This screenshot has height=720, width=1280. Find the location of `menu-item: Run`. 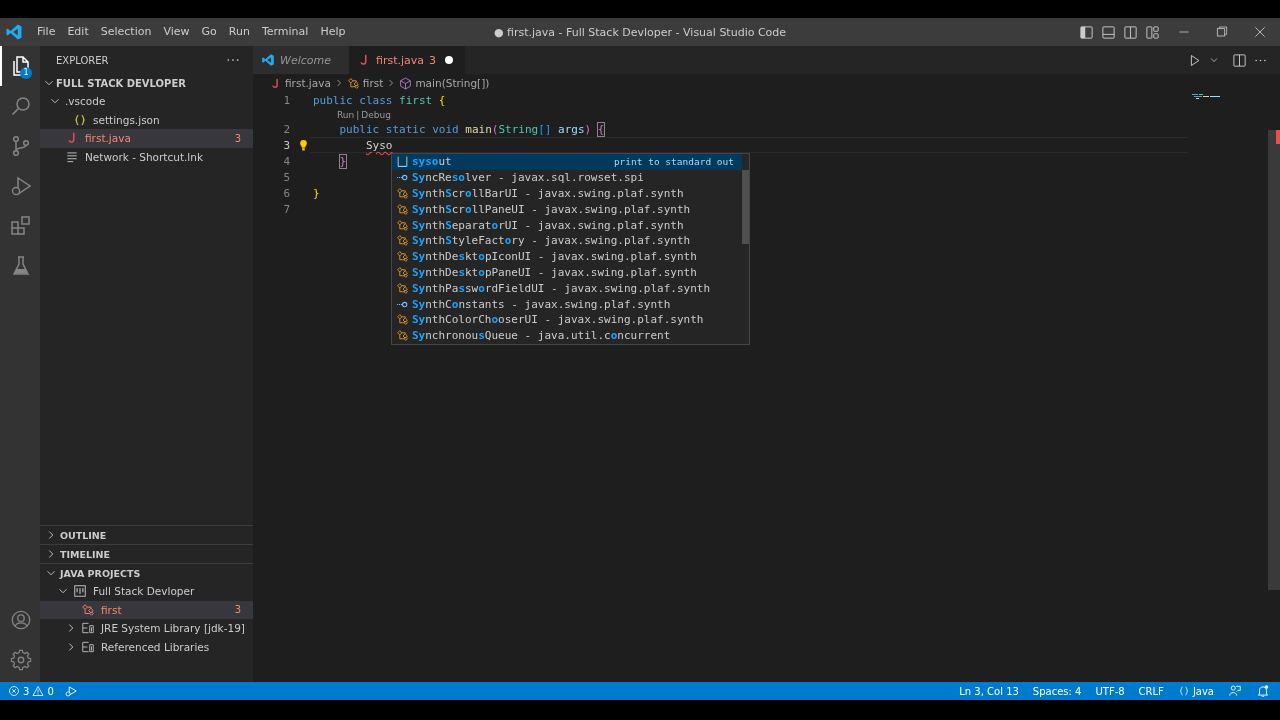

menu-item: Run is located at coordinates (239, 32).